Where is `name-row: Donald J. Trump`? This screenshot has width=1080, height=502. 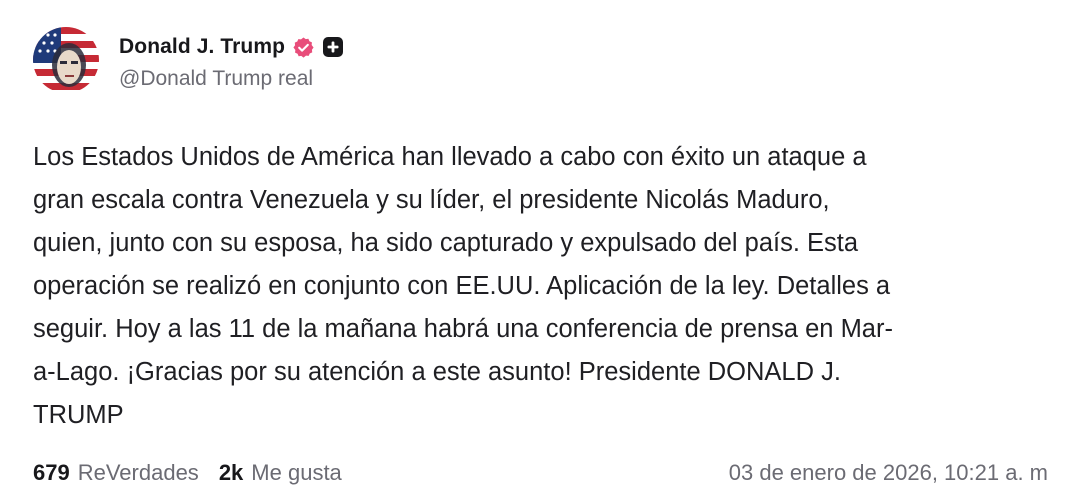 name-row: Donald J. Trump is located at coordinates (231, 47).